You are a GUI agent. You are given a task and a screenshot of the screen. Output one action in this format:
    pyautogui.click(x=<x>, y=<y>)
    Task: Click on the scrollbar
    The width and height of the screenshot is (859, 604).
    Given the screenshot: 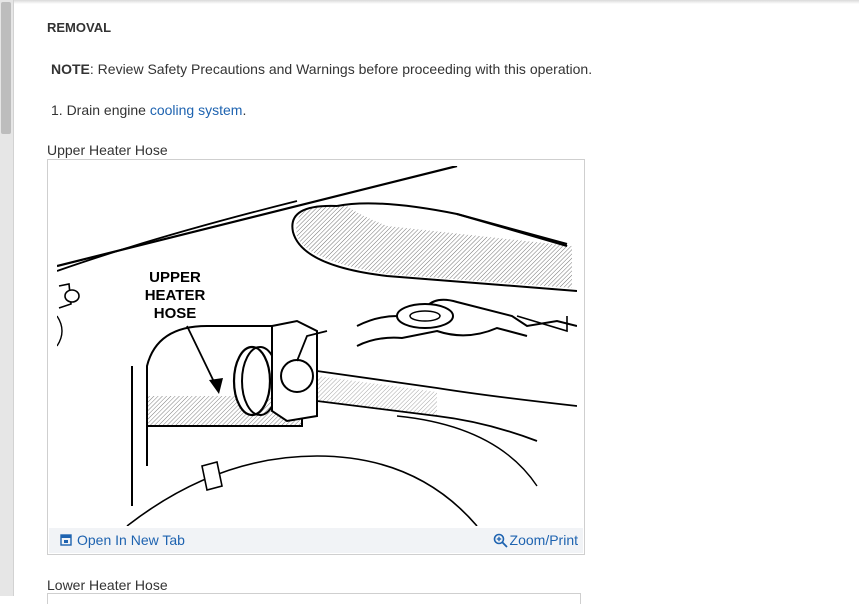 What is the action you would take?
    pyautogui.click(x=7, y=298)
    